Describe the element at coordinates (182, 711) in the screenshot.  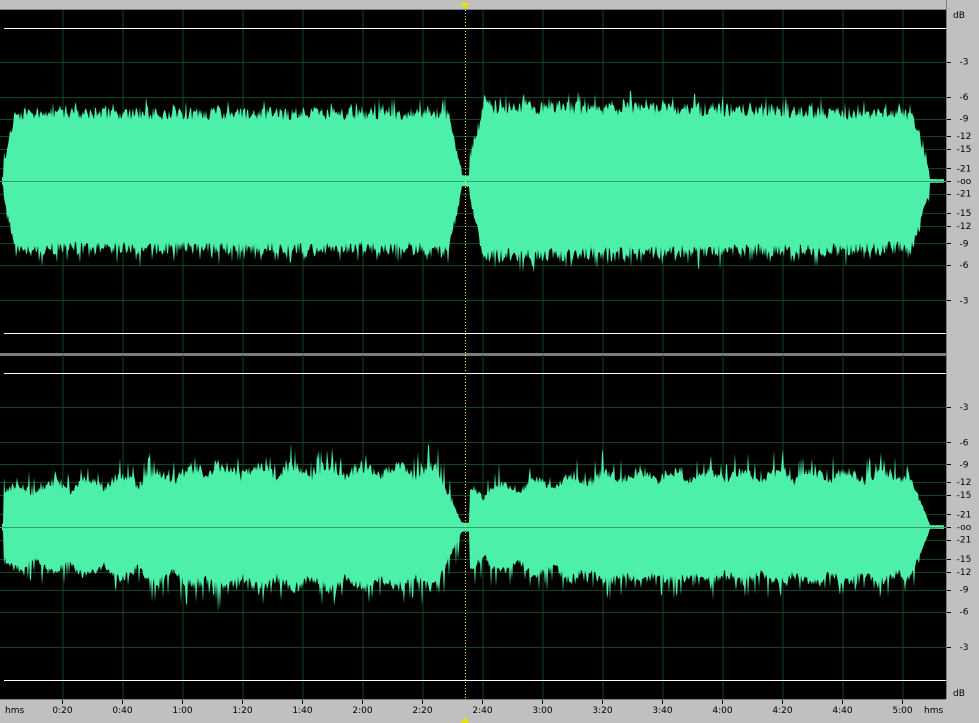
I see `time-tick-label: 1:00` at that location.